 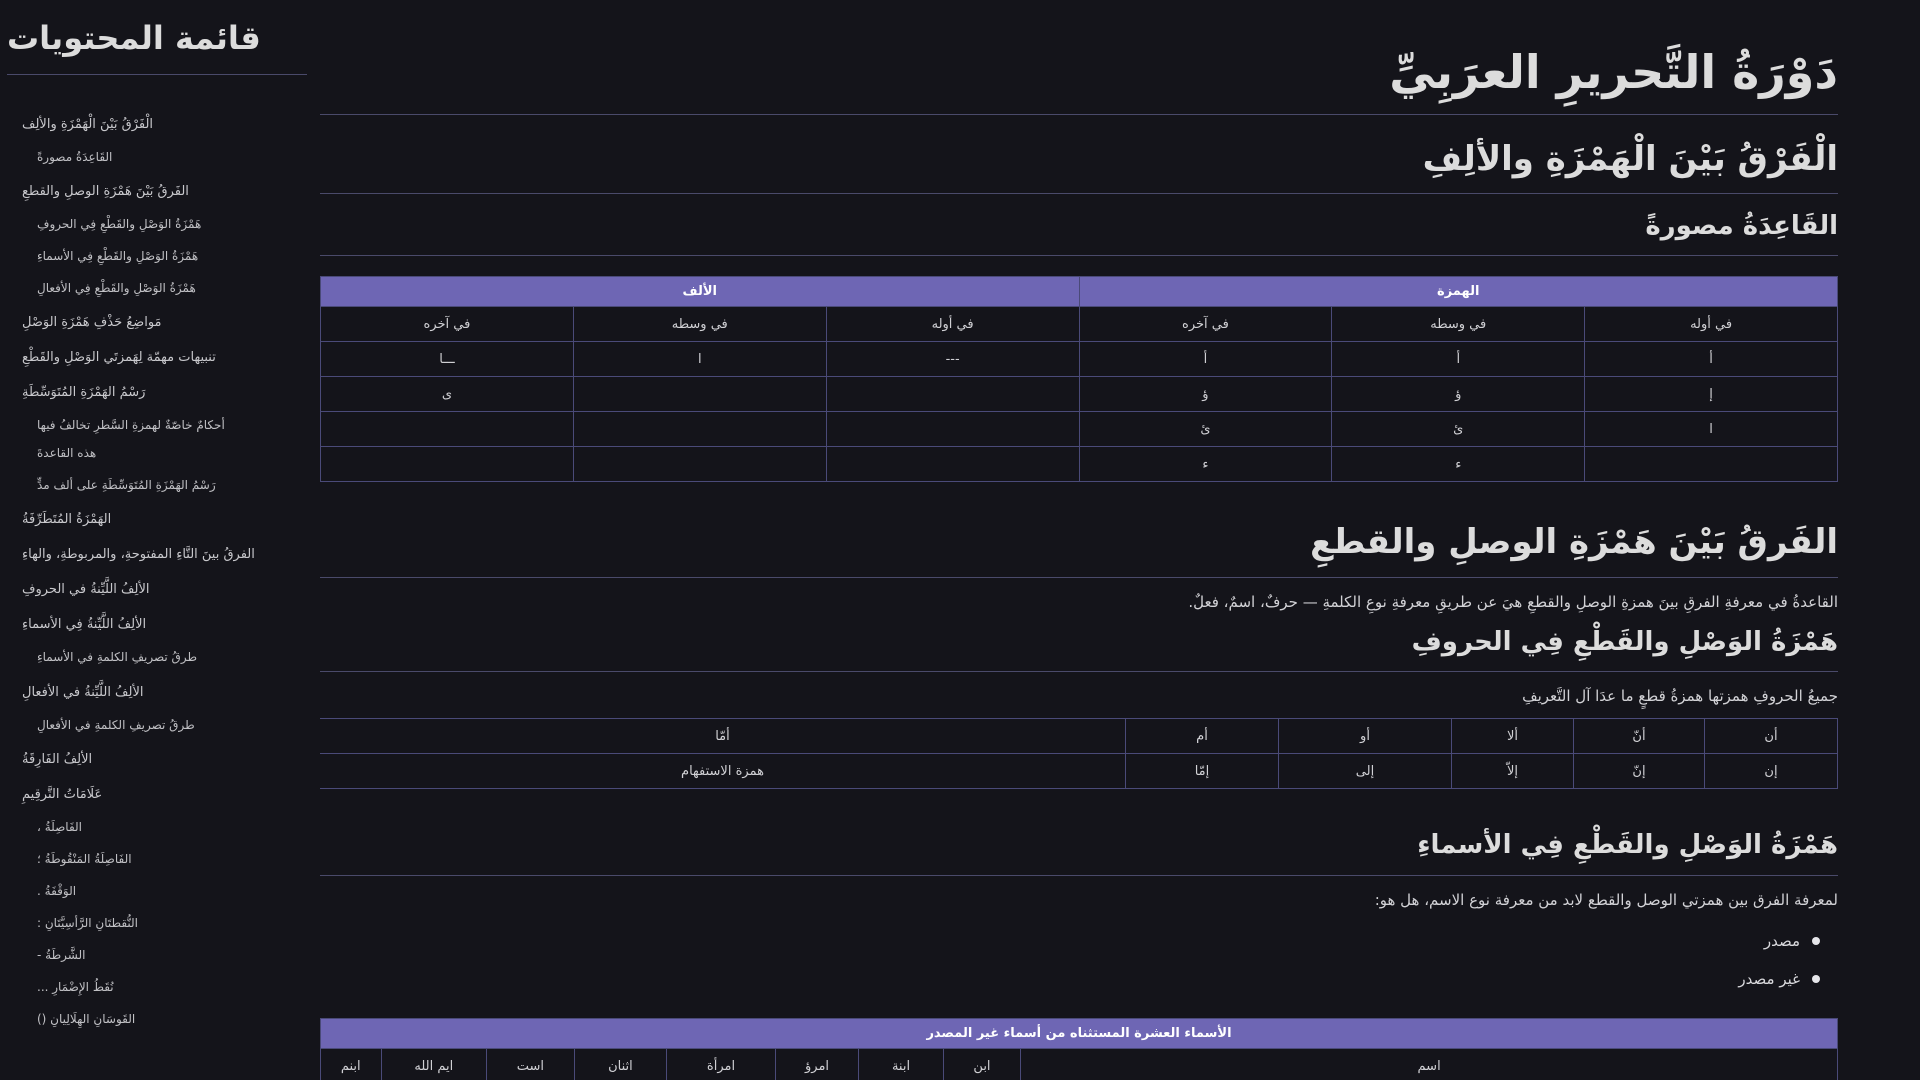 What do you see at coordinates (116, 288) in the screenshot?
I see `toc-link: هَمْزَةُ الوَصْلِ والقَطْعِ فِي الأفعالِ` at bounding box center [116, 288].